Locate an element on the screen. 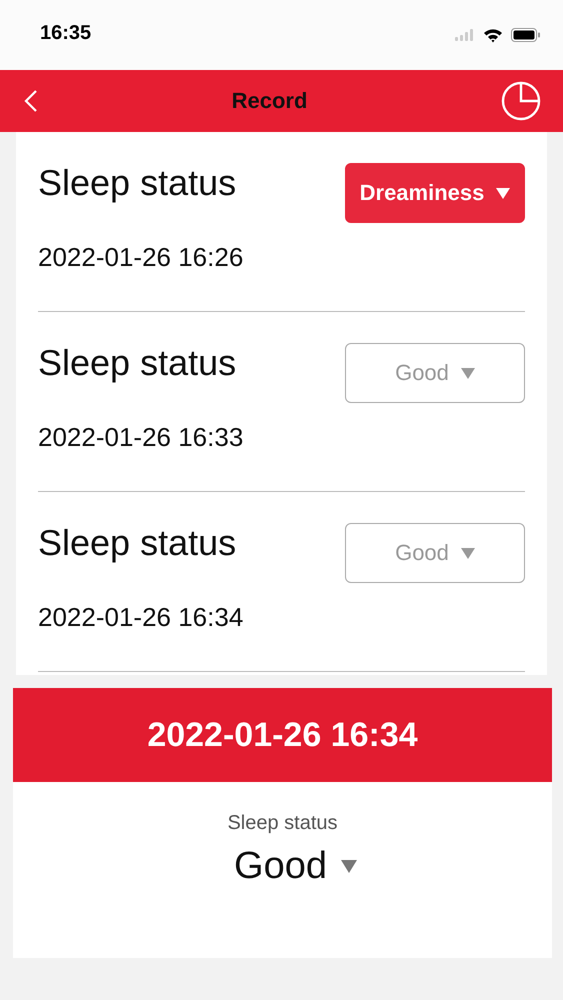  status-dropdown: Dreaminess is located at coordinates (435, 193).